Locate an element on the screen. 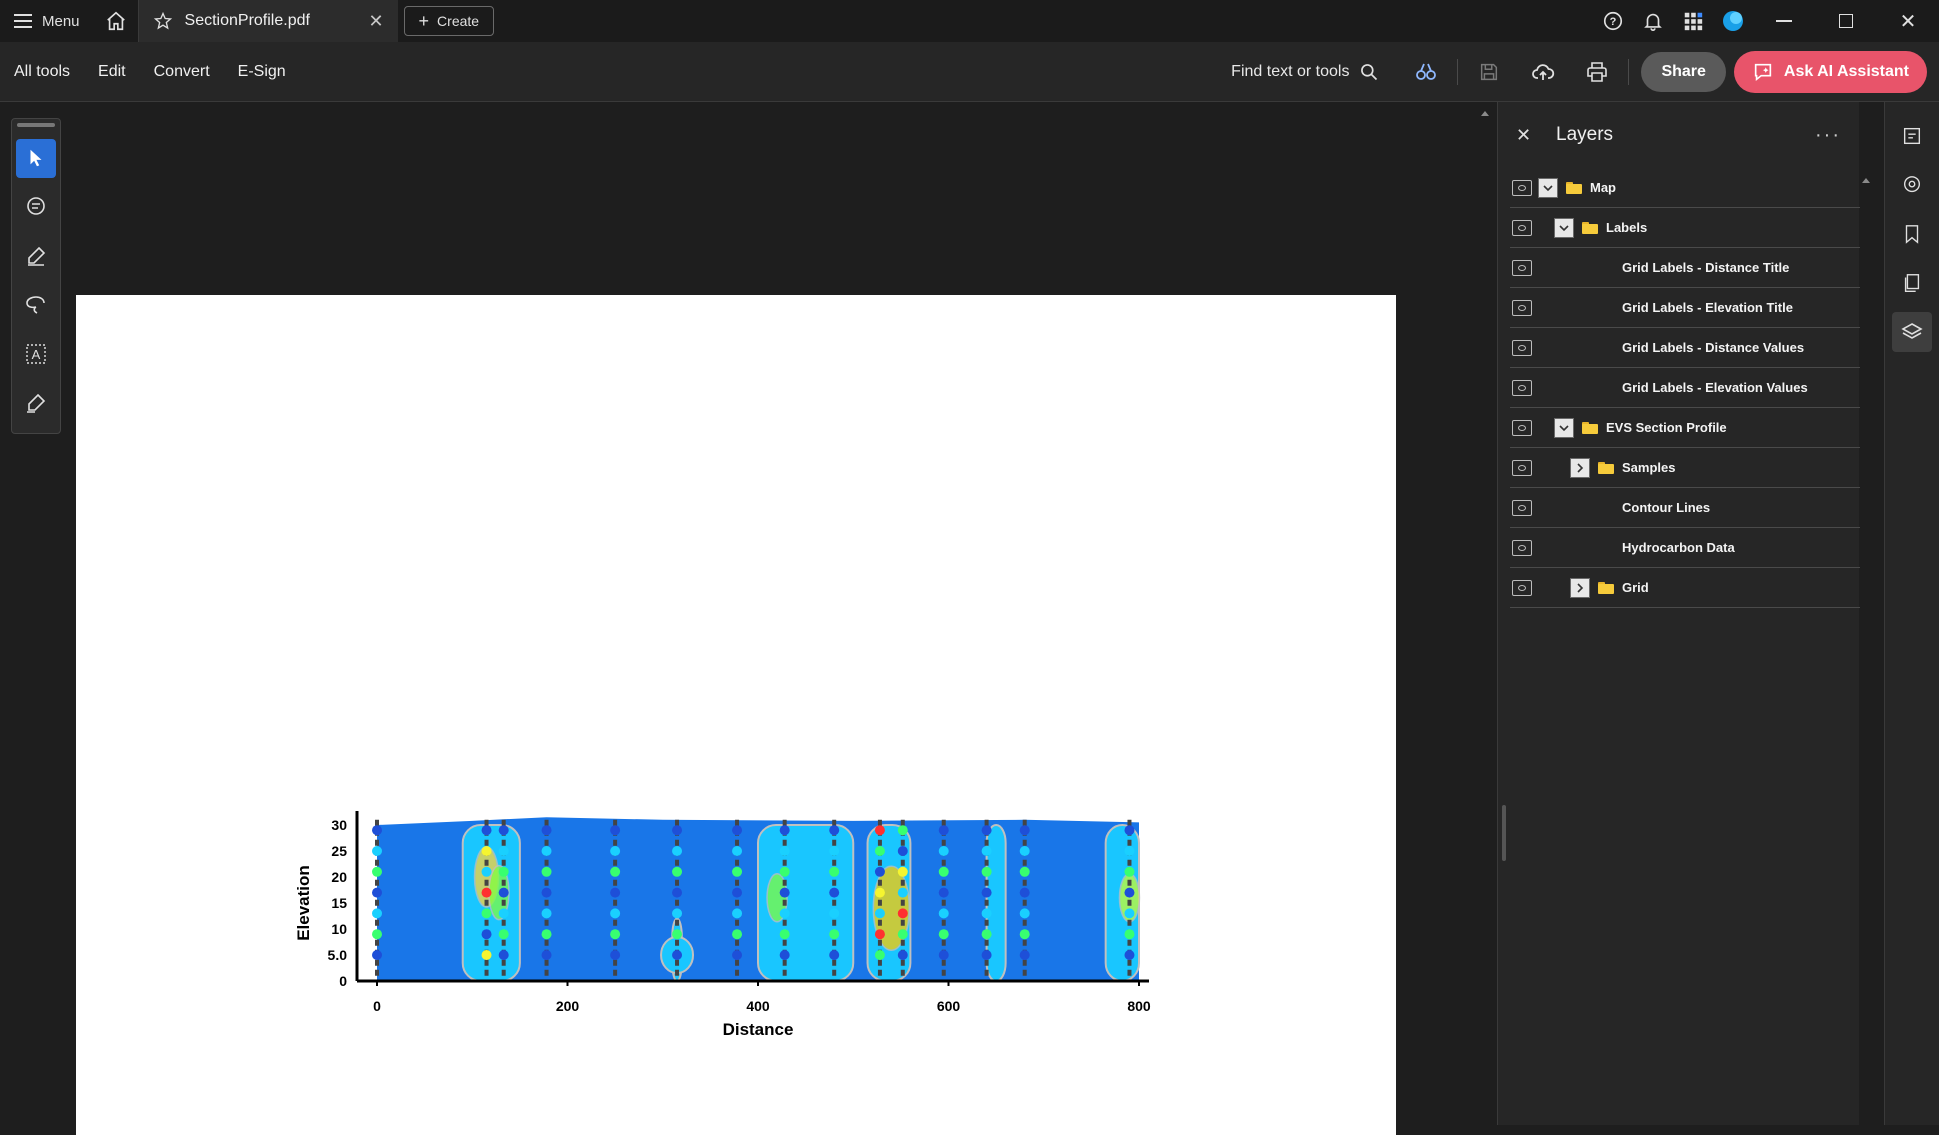  y-tick-label: 20 is located at coordinates (339, 877).